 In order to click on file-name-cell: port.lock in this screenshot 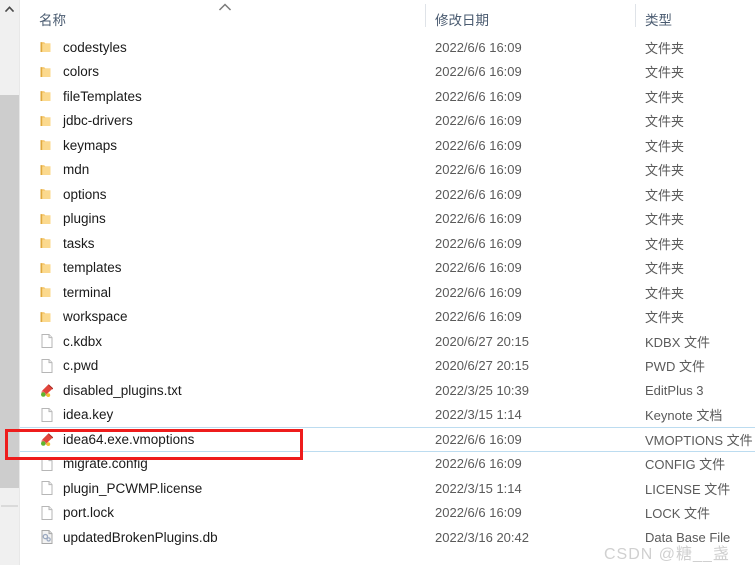, I will do `click(76, 513)`.